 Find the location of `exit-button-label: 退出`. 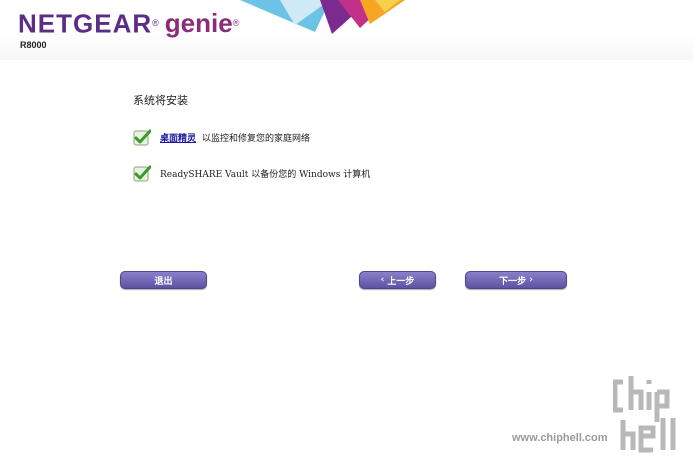

exit-button-label: 退出 is located at coordinates (163, 281).